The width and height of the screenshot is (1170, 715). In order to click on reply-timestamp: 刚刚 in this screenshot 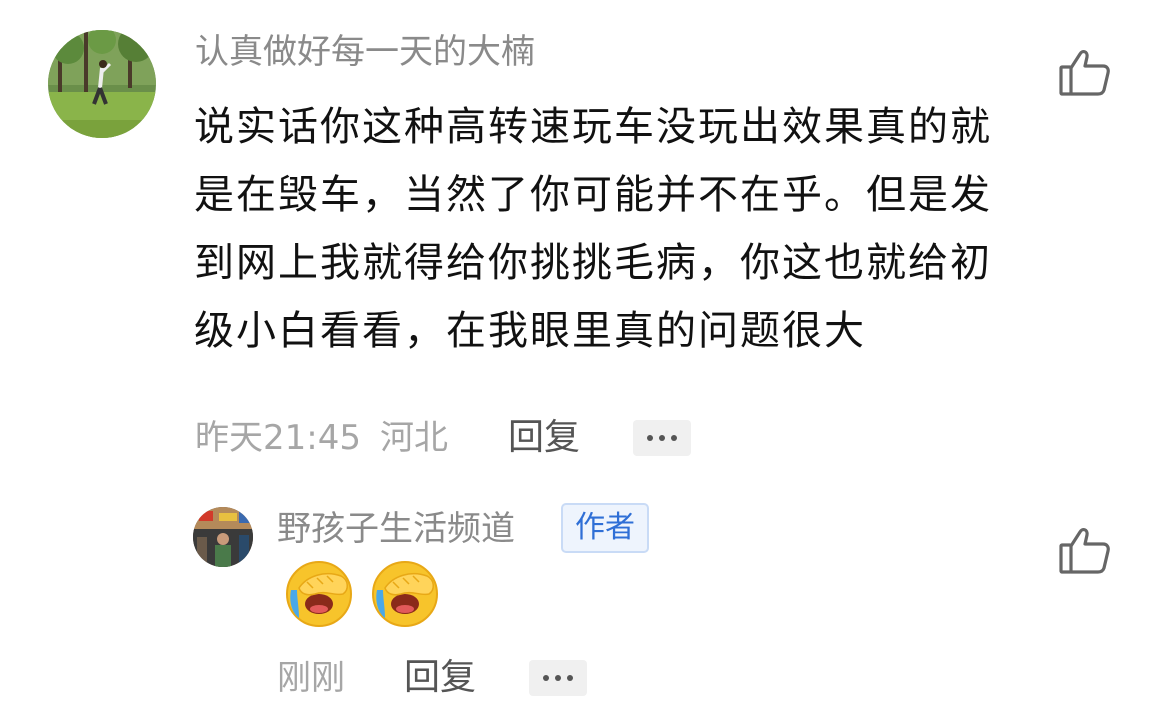, I will do `click(311, 678)`.